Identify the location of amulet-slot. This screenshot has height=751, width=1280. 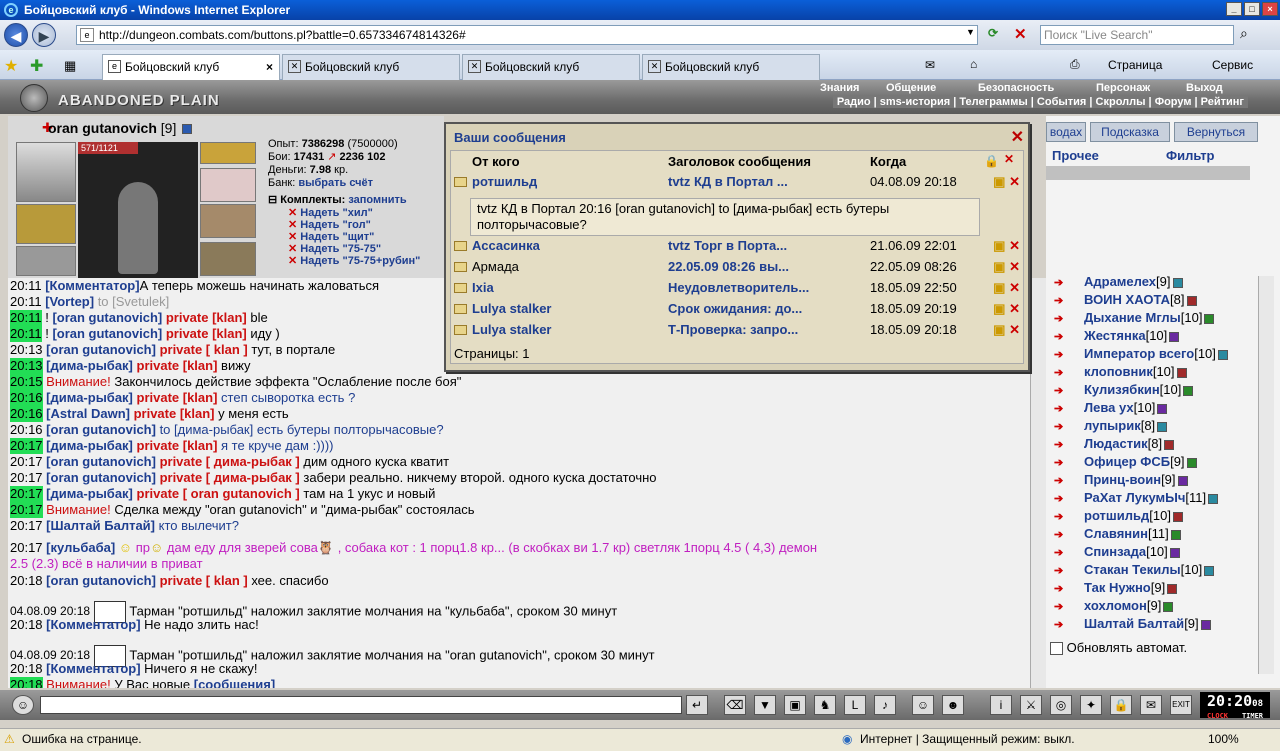
(228, 153).